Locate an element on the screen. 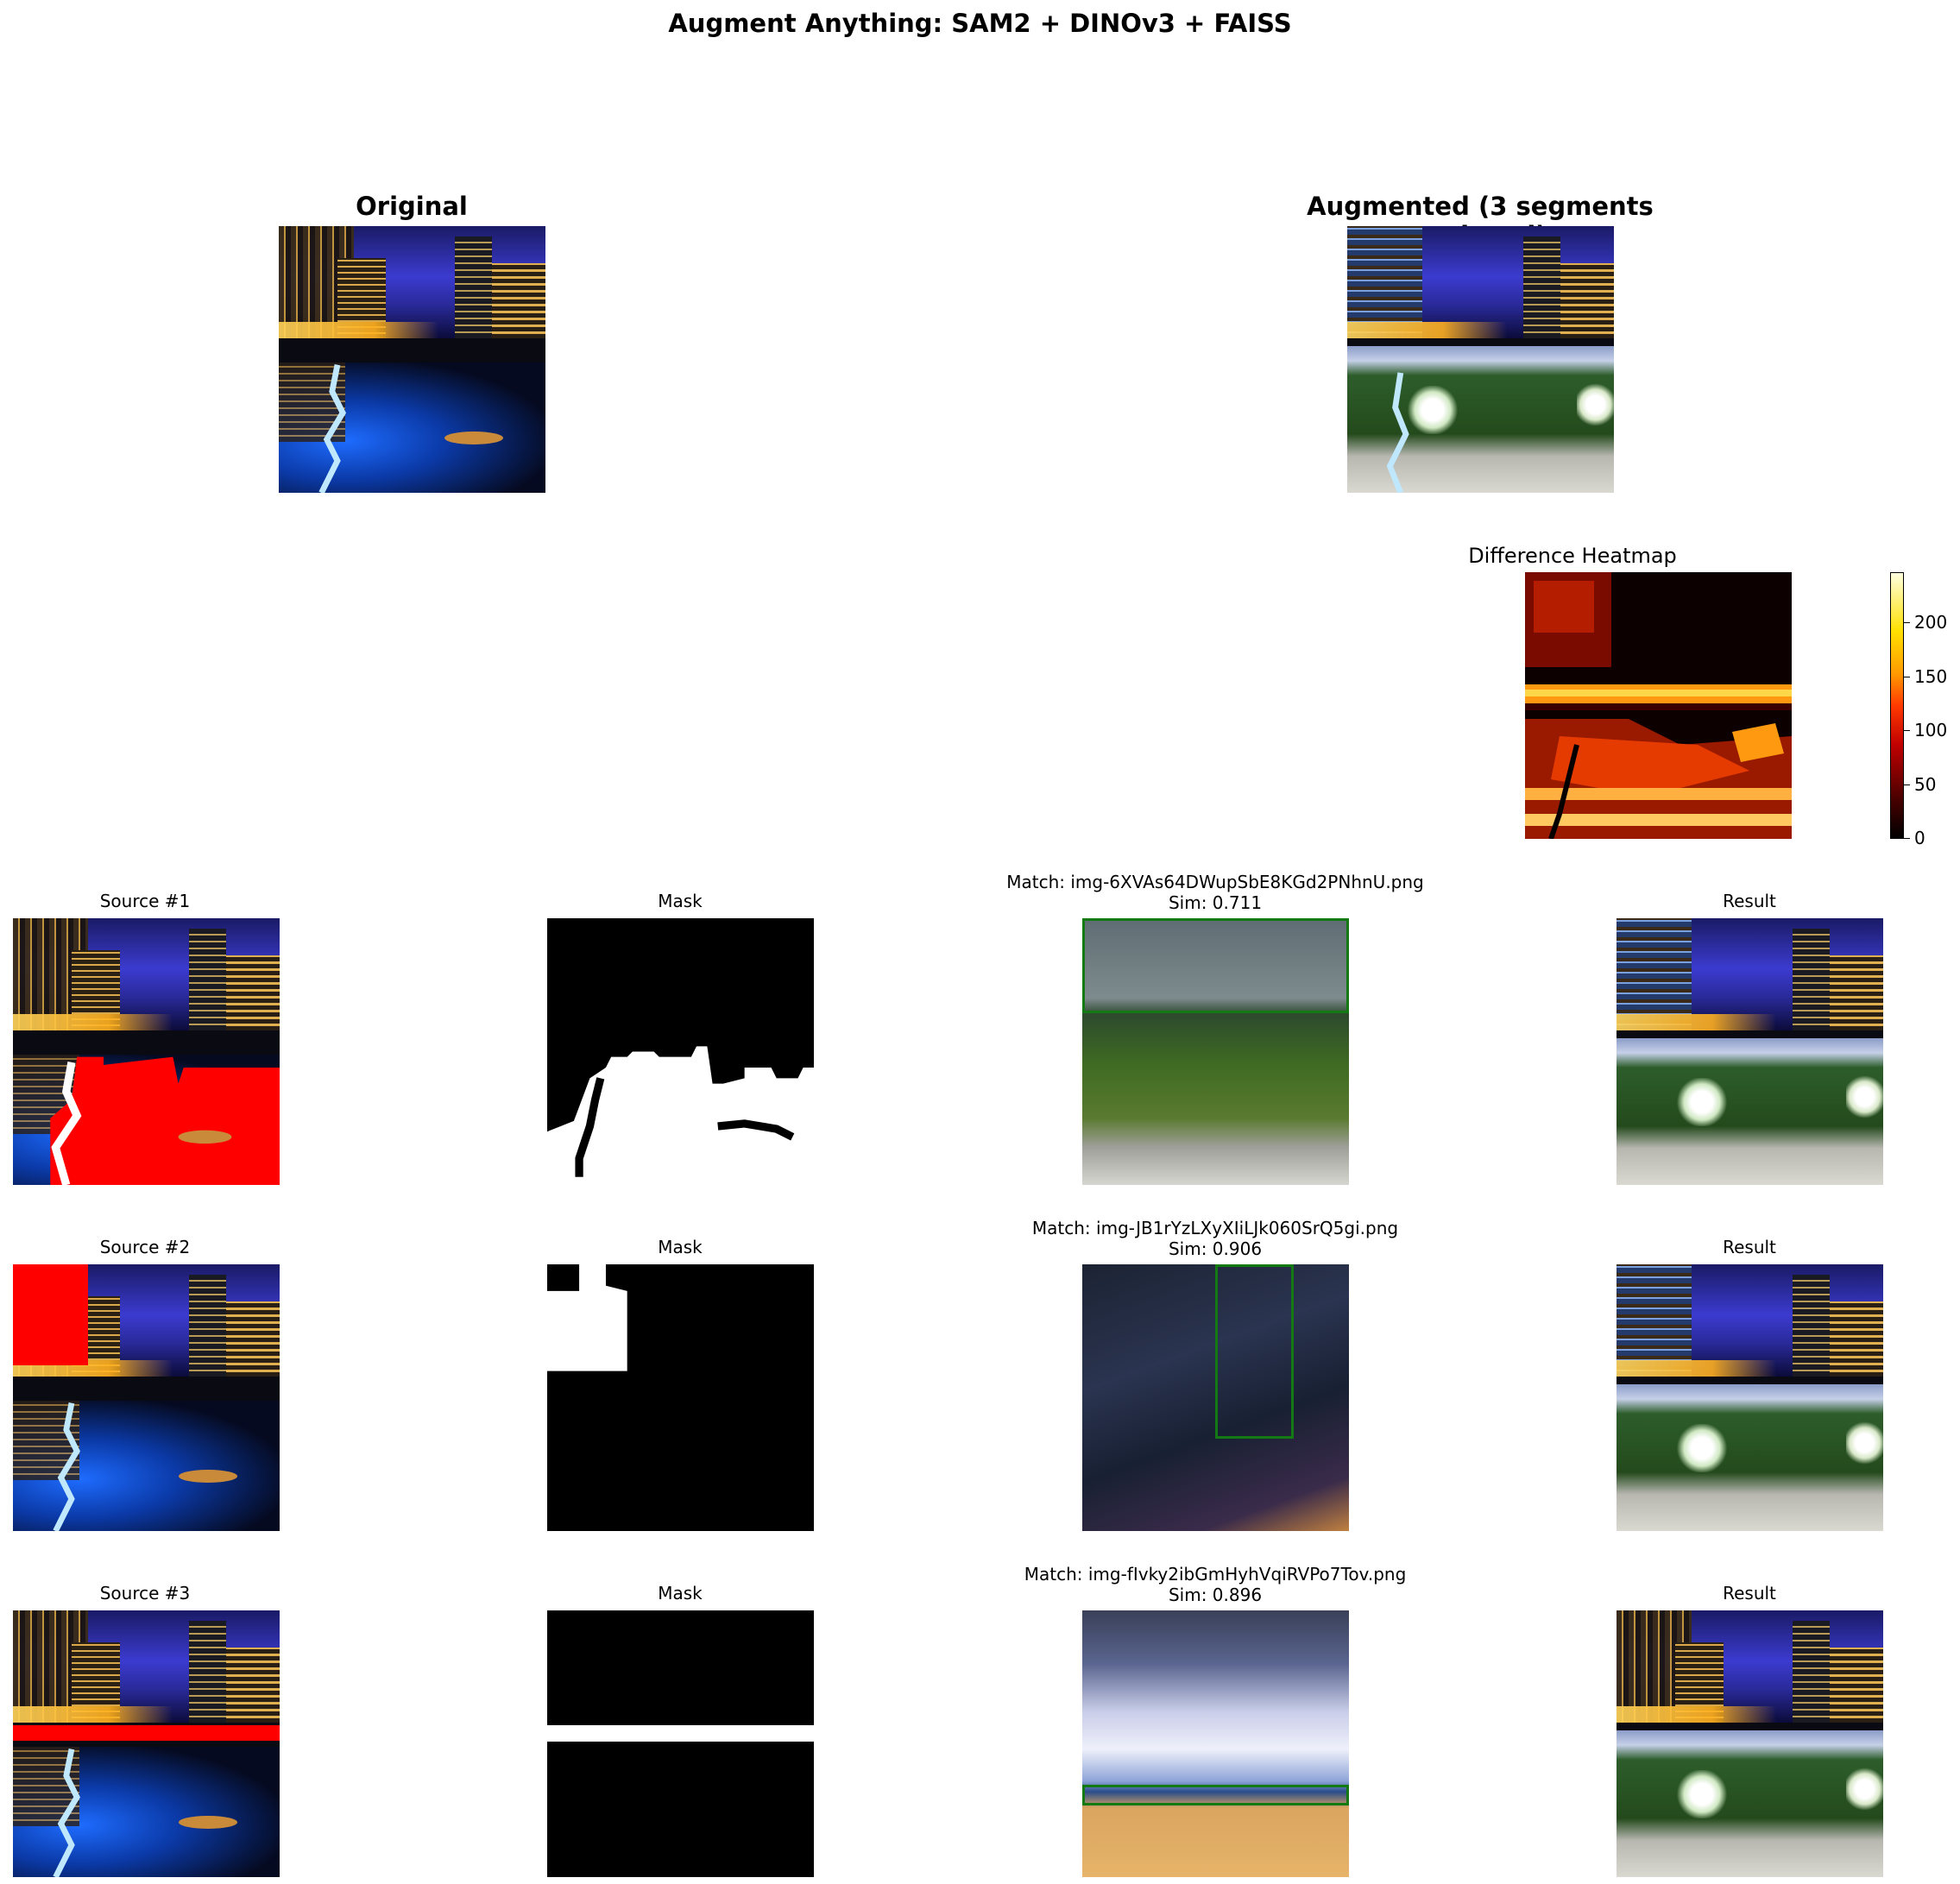 This screenshot has width=1960, height=1884. original-title: Original is located at coordinates (412, 206).